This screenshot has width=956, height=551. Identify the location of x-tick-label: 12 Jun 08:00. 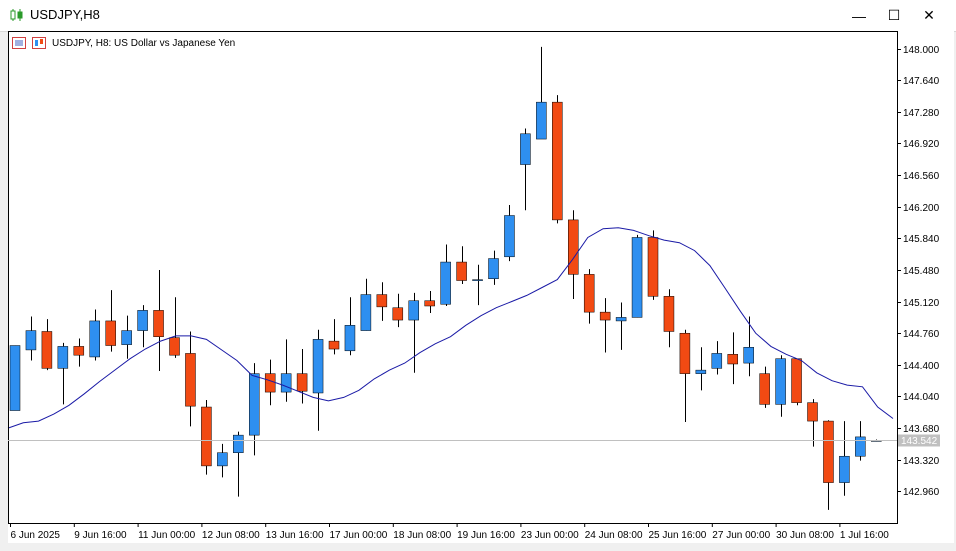
(231, 535).